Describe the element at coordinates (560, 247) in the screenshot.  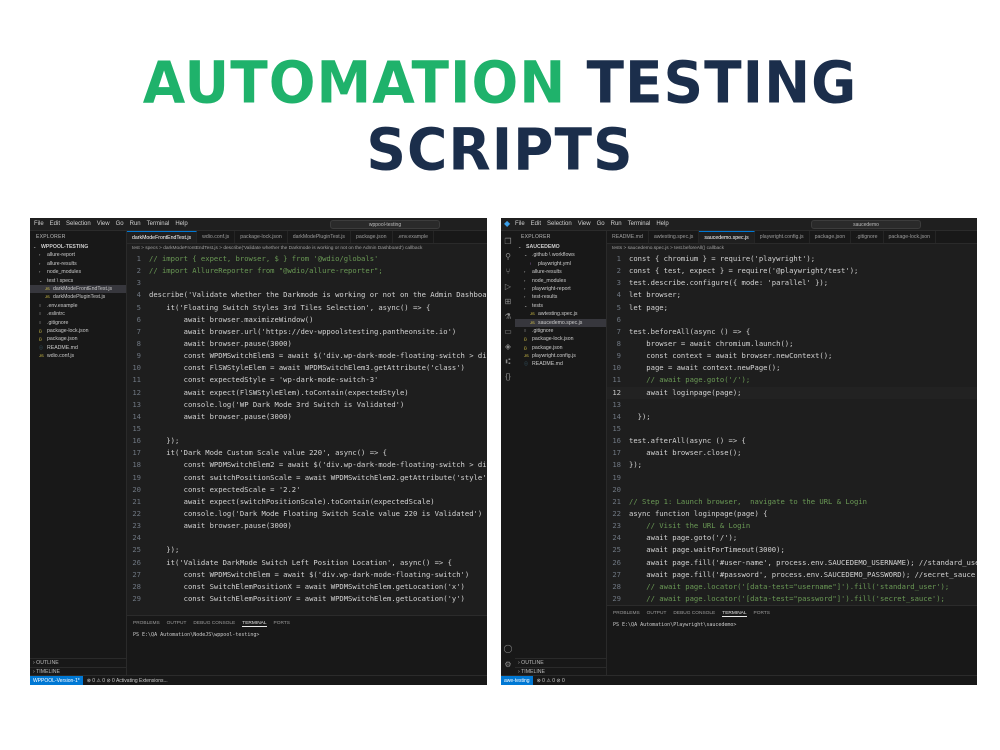
I see `file-tree-item: ⌄ SAUCEDEMO` at that location.